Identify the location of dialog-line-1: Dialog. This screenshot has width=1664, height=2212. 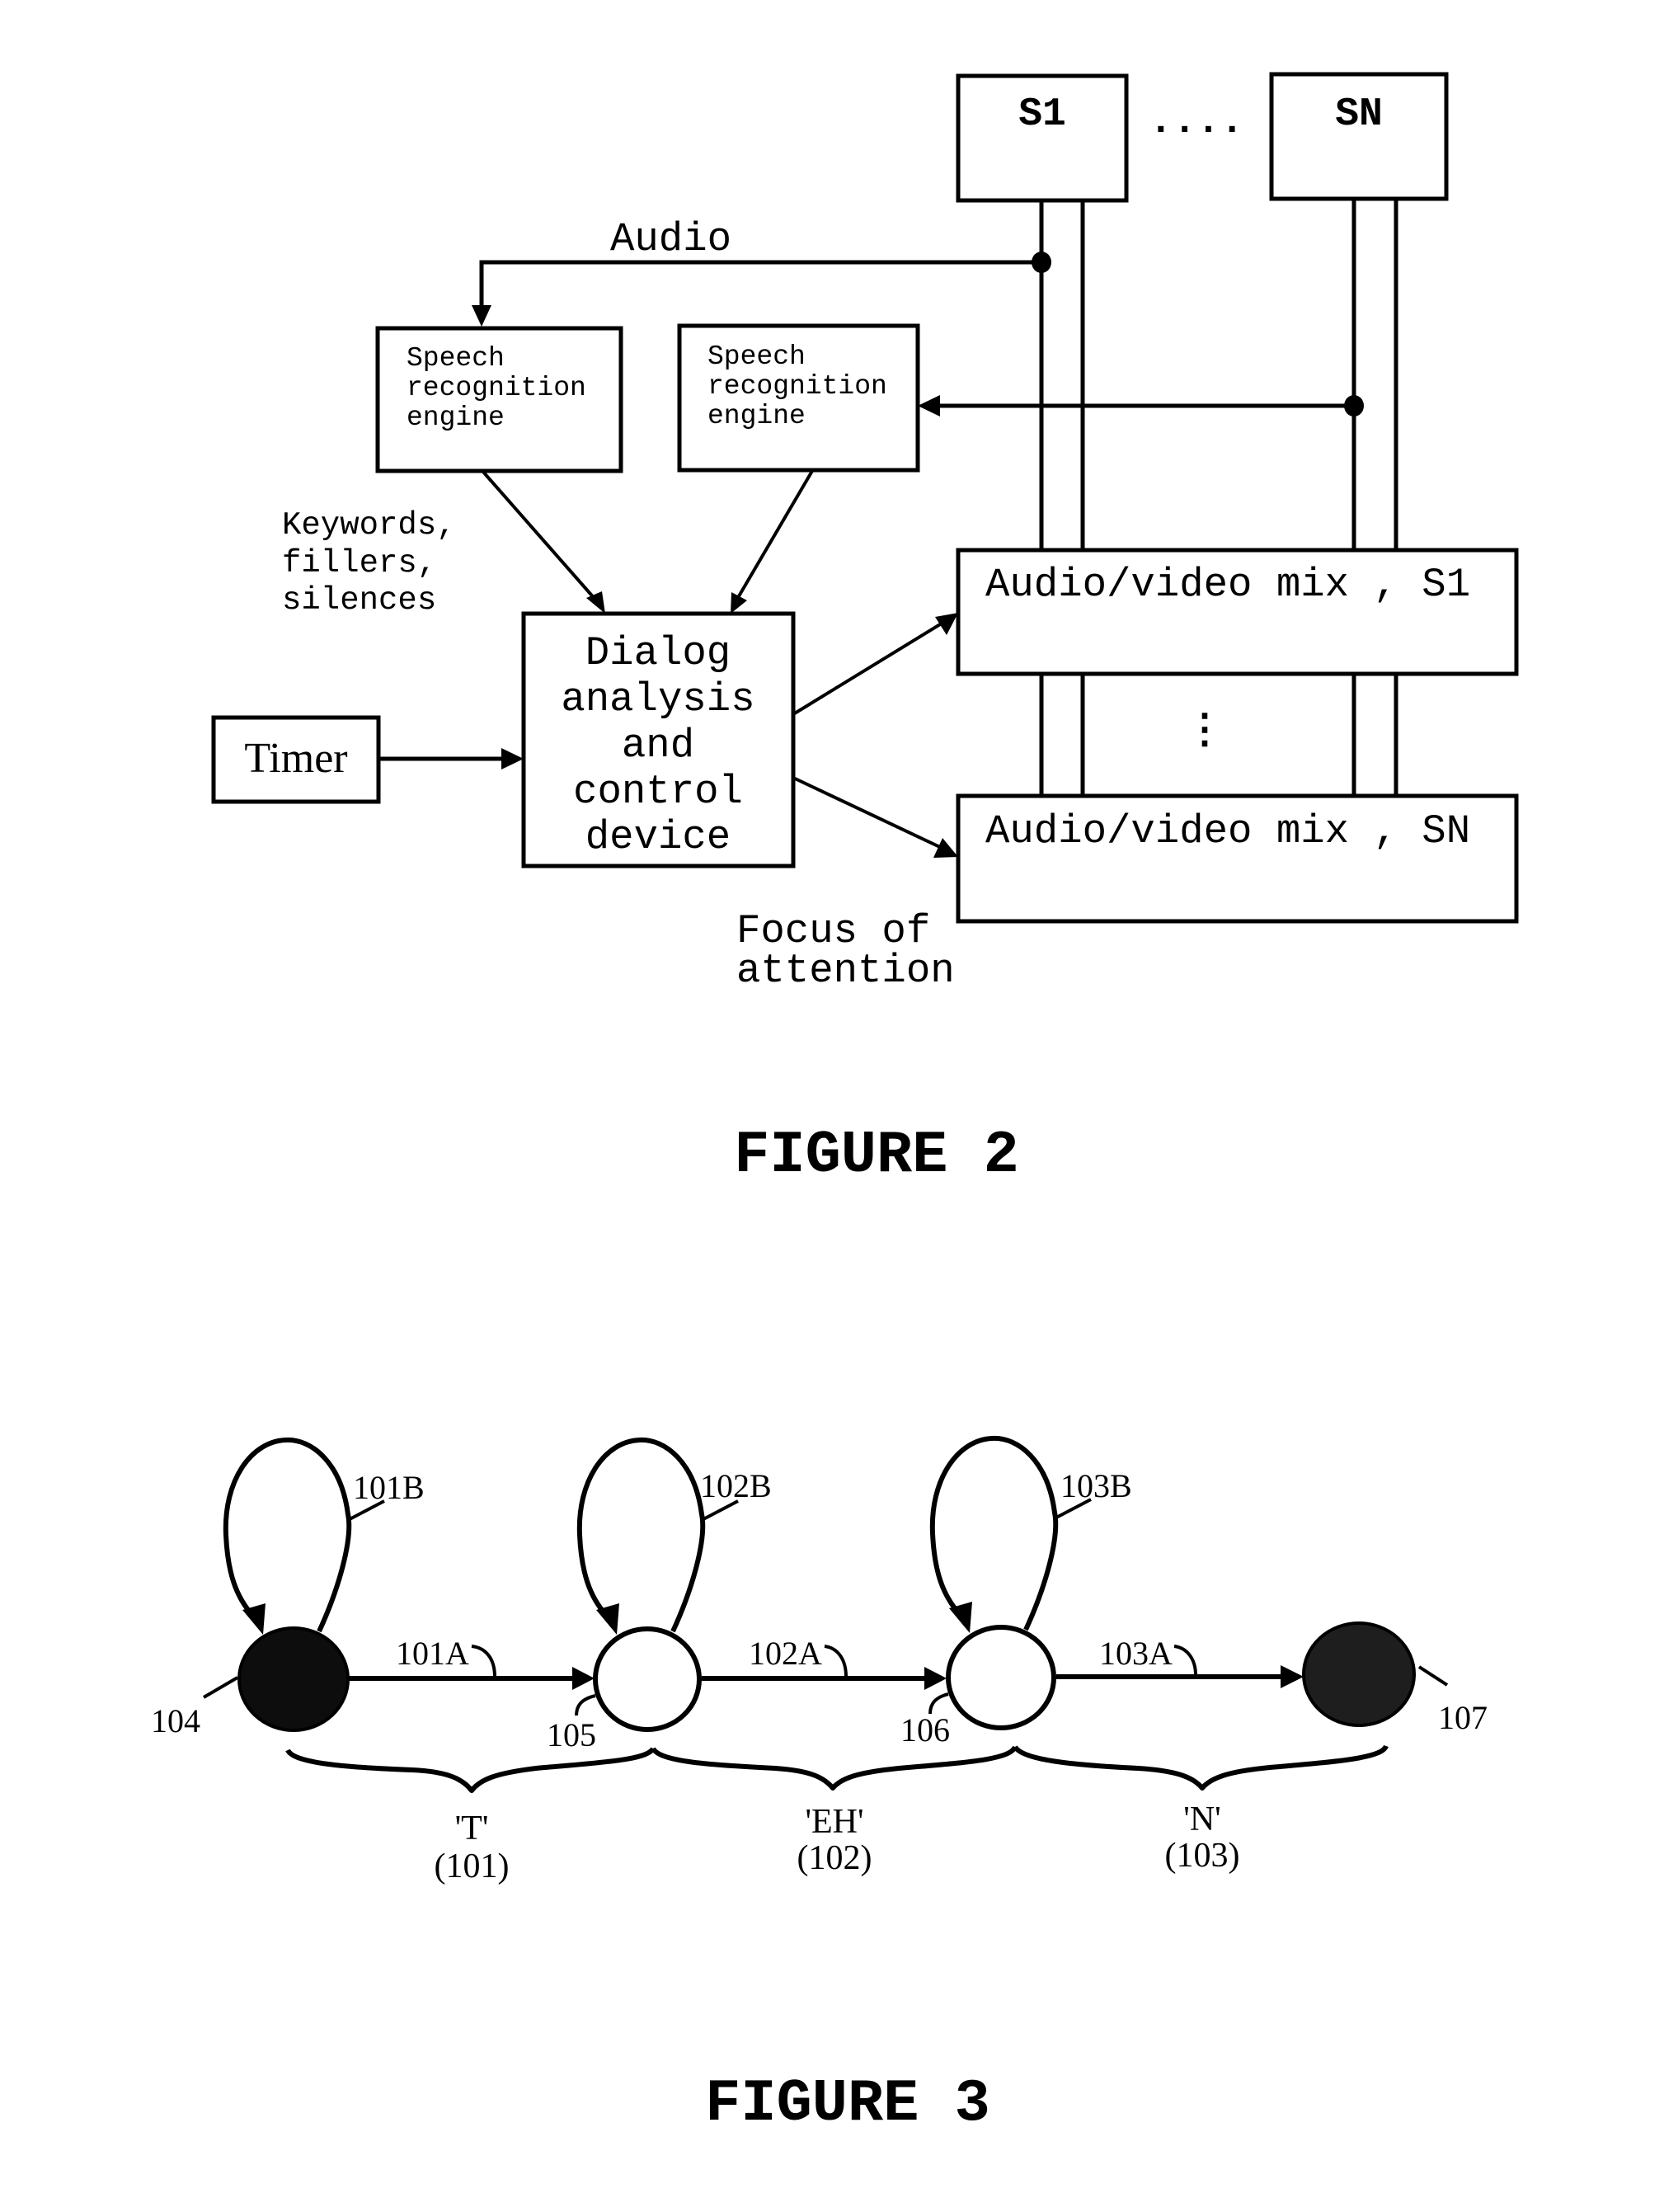
(658, 653).